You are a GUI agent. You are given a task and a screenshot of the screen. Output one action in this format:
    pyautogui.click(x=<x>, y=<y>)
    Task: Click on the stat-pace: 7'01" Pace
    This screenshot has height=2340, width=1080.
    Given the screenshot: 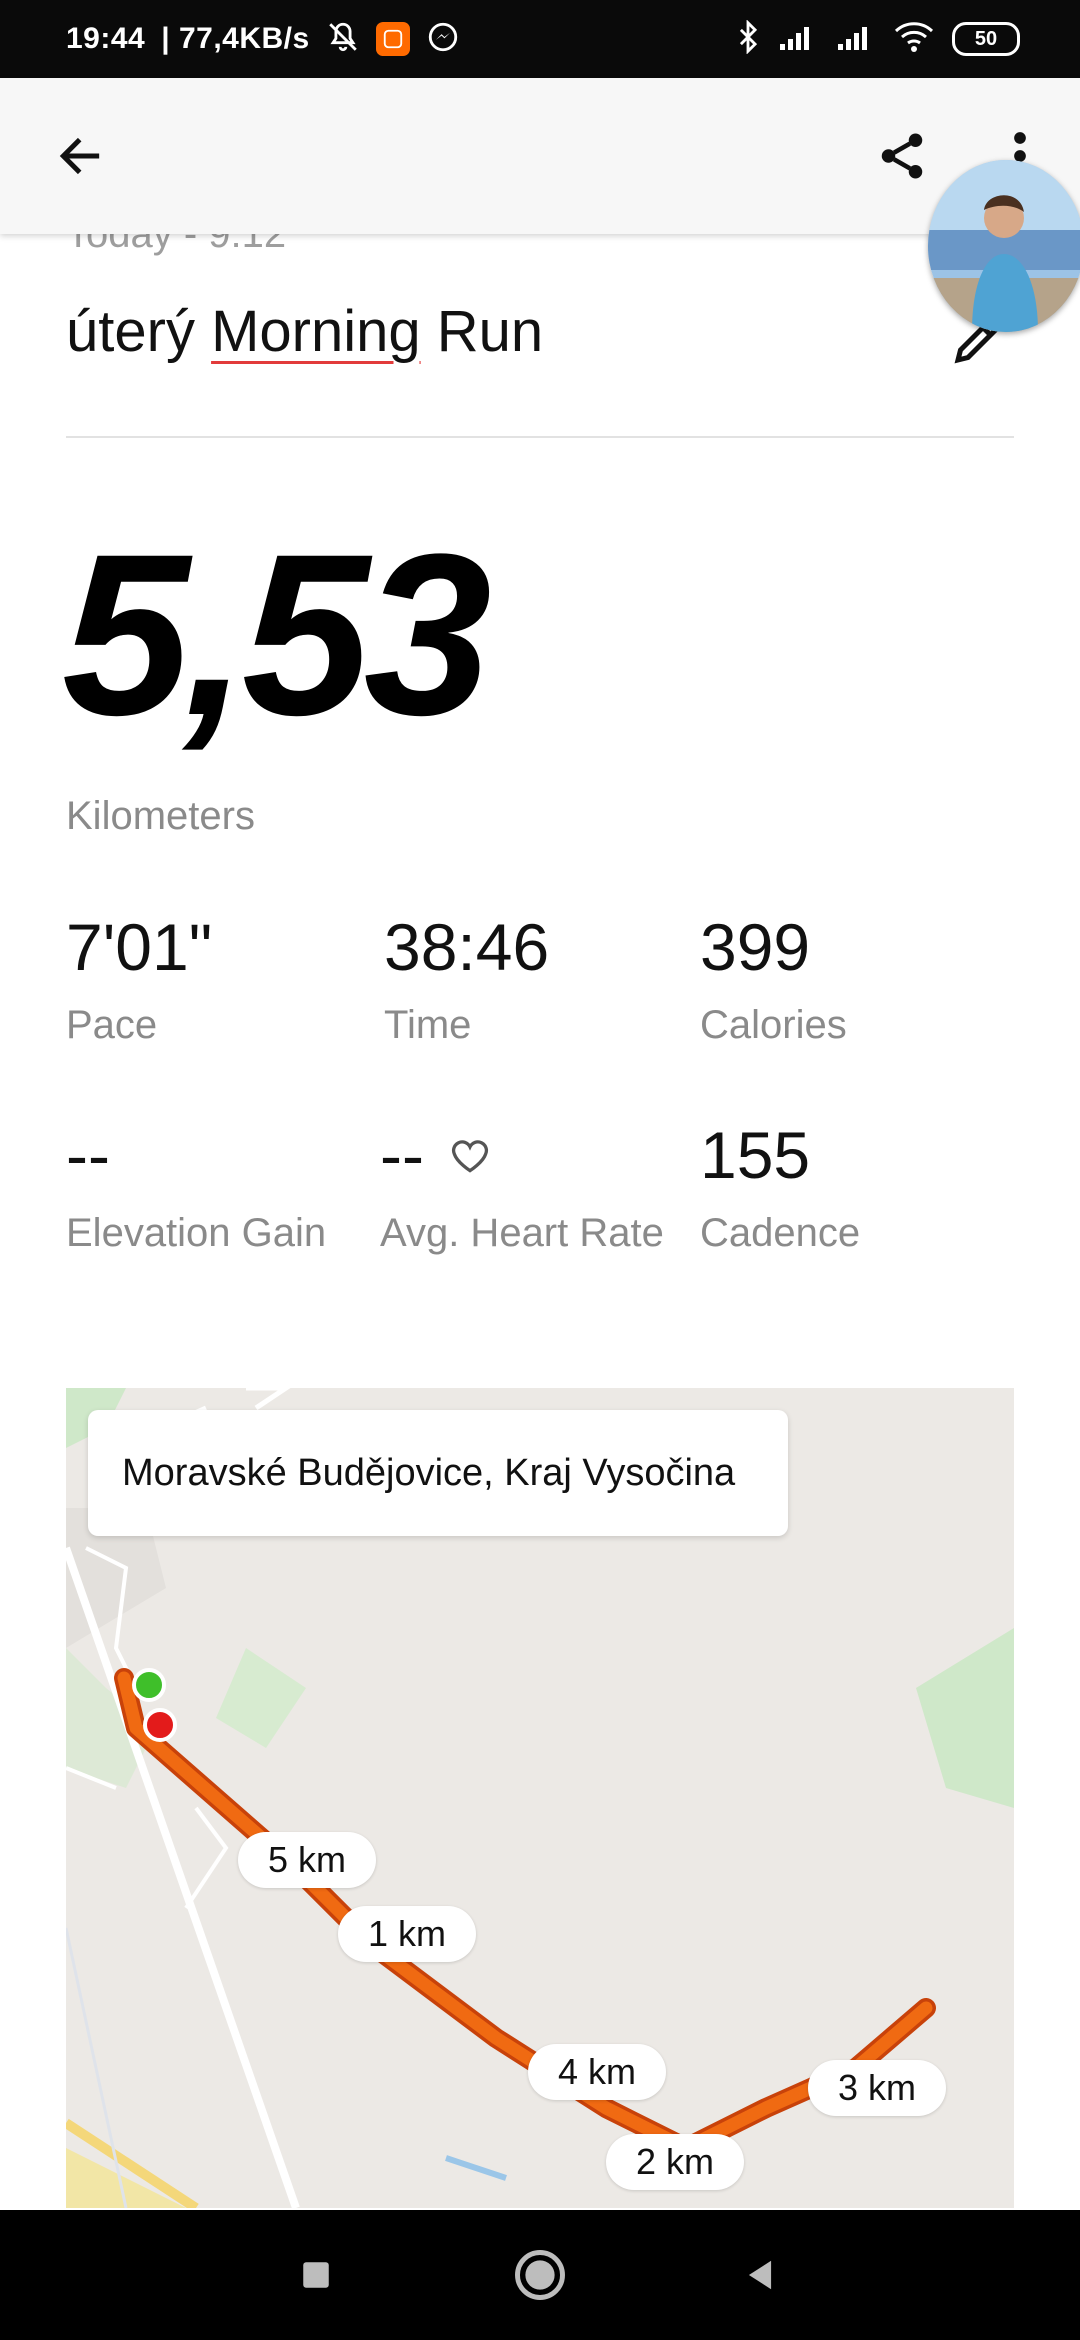 What is the action you would take?
    pyautogui.click(x=216, y=982)
    